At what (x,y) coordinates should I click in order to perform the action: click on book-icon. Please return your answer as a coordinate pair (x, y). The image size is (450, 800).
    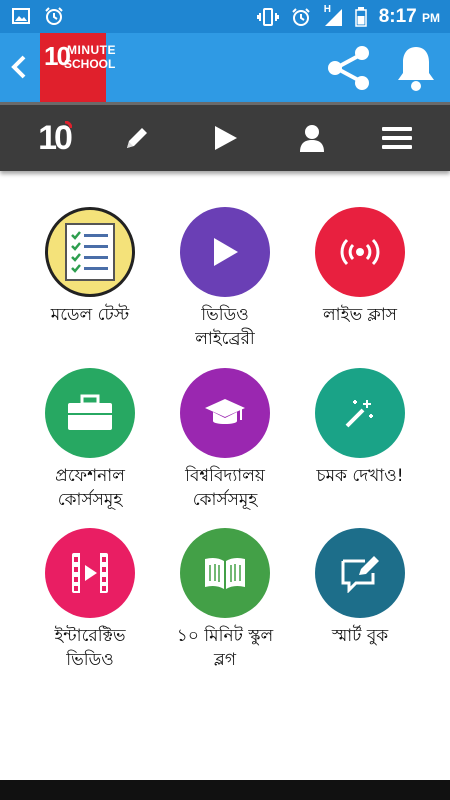
    Looking at the image, I should click on (225, 573).